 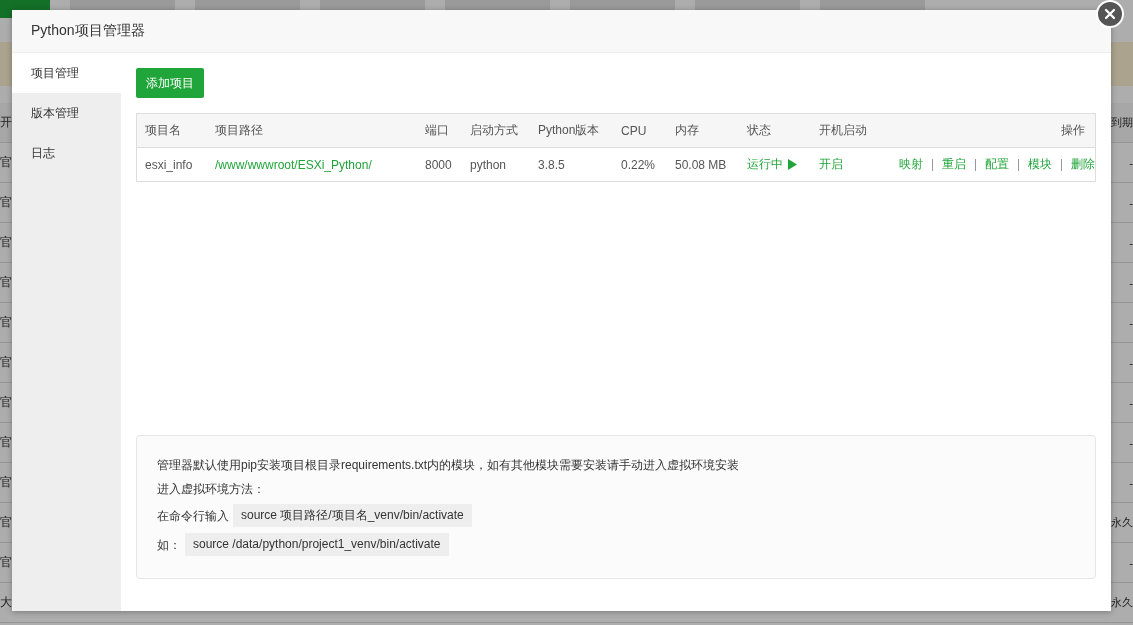 I want to click on action-link: 模块, so click(x=1040, y=164).